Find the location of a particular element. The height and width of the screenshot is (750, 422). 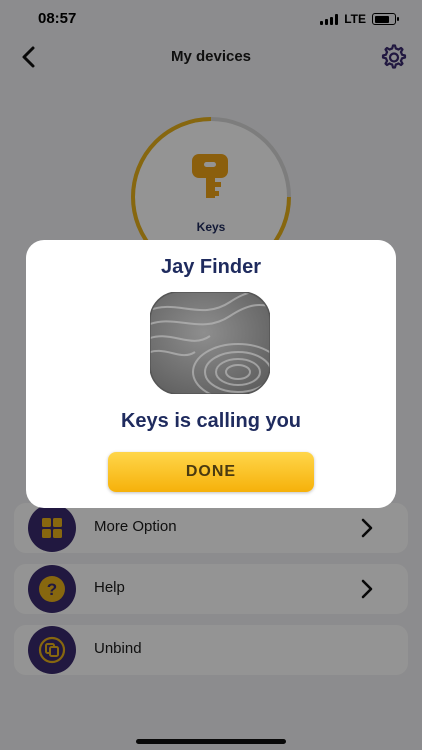

dialog-message: Keys is calling you is located at coordinates (211, 421).